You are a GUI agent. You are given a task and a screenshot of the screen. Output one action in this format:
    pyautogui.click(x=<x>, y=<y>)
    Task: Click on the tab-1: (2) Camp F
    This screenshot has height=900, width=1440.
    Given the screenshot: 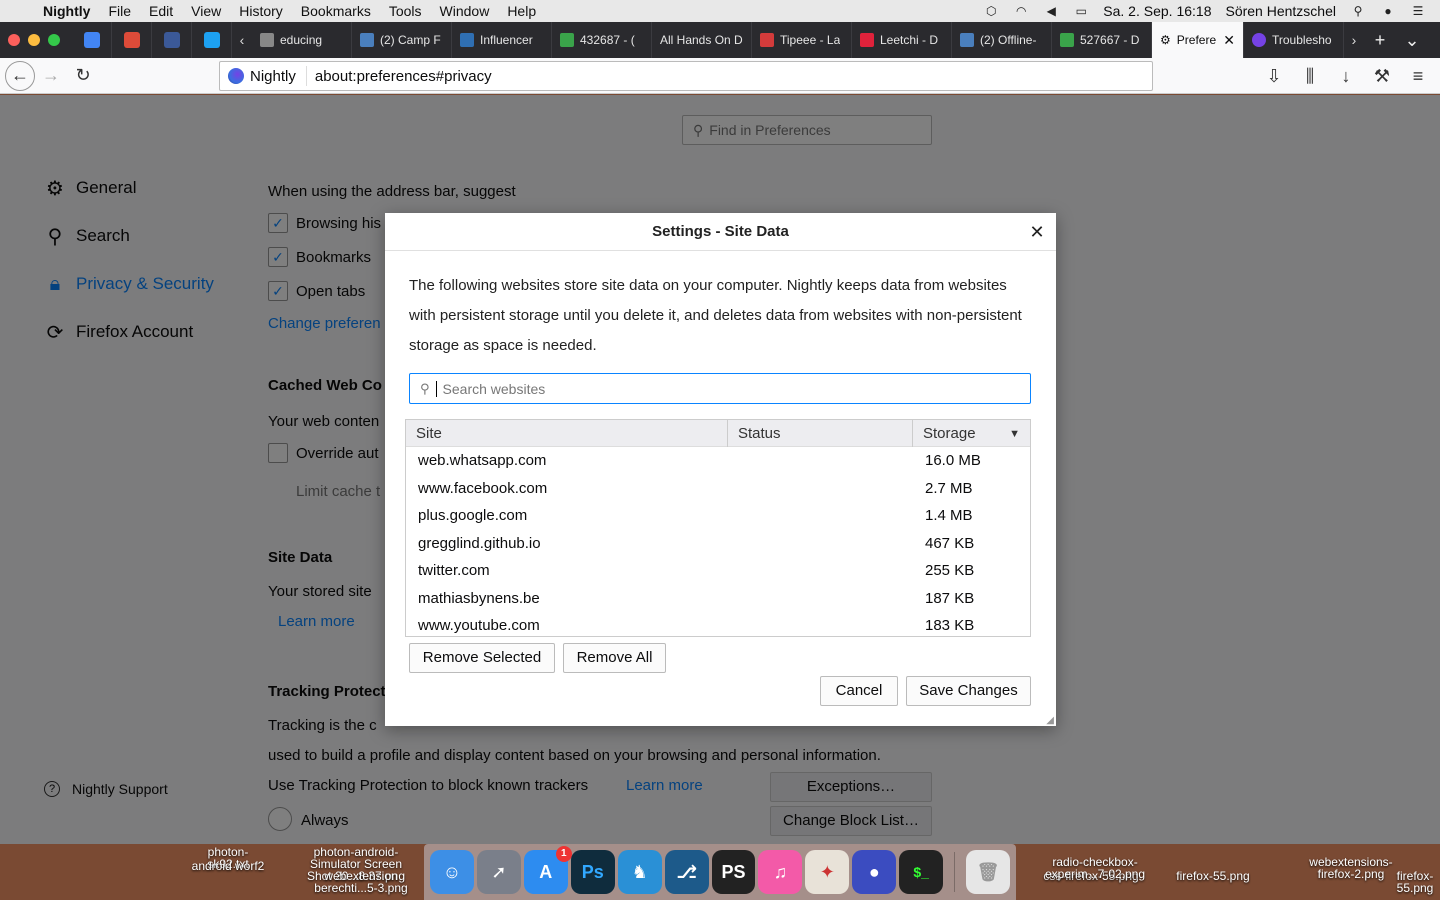 What is the action you would take?
    pyautogui.click(x=402, y=40)
    